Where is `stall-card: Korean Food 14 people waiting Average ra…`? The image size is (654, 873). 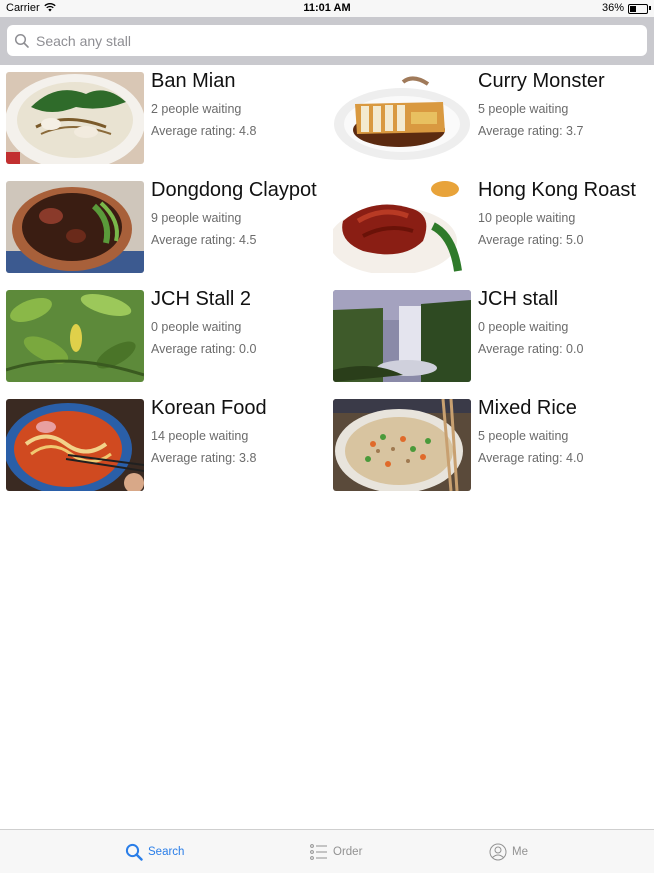 stall-card: Korean Food 14 people waiting Average ra… is located at coordinates (166, 444).